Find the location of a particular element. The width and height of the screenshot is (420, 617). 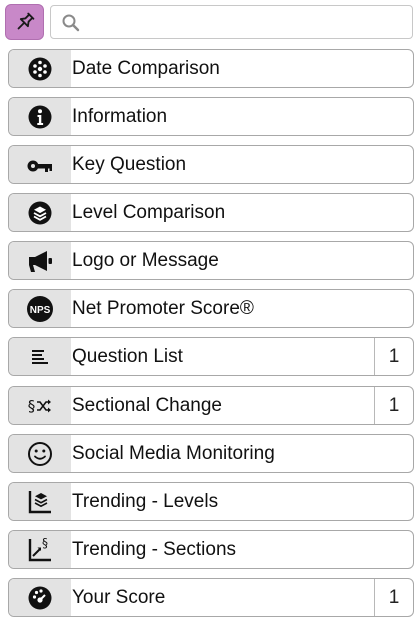

info-icon is located at coordinates (40, 116).